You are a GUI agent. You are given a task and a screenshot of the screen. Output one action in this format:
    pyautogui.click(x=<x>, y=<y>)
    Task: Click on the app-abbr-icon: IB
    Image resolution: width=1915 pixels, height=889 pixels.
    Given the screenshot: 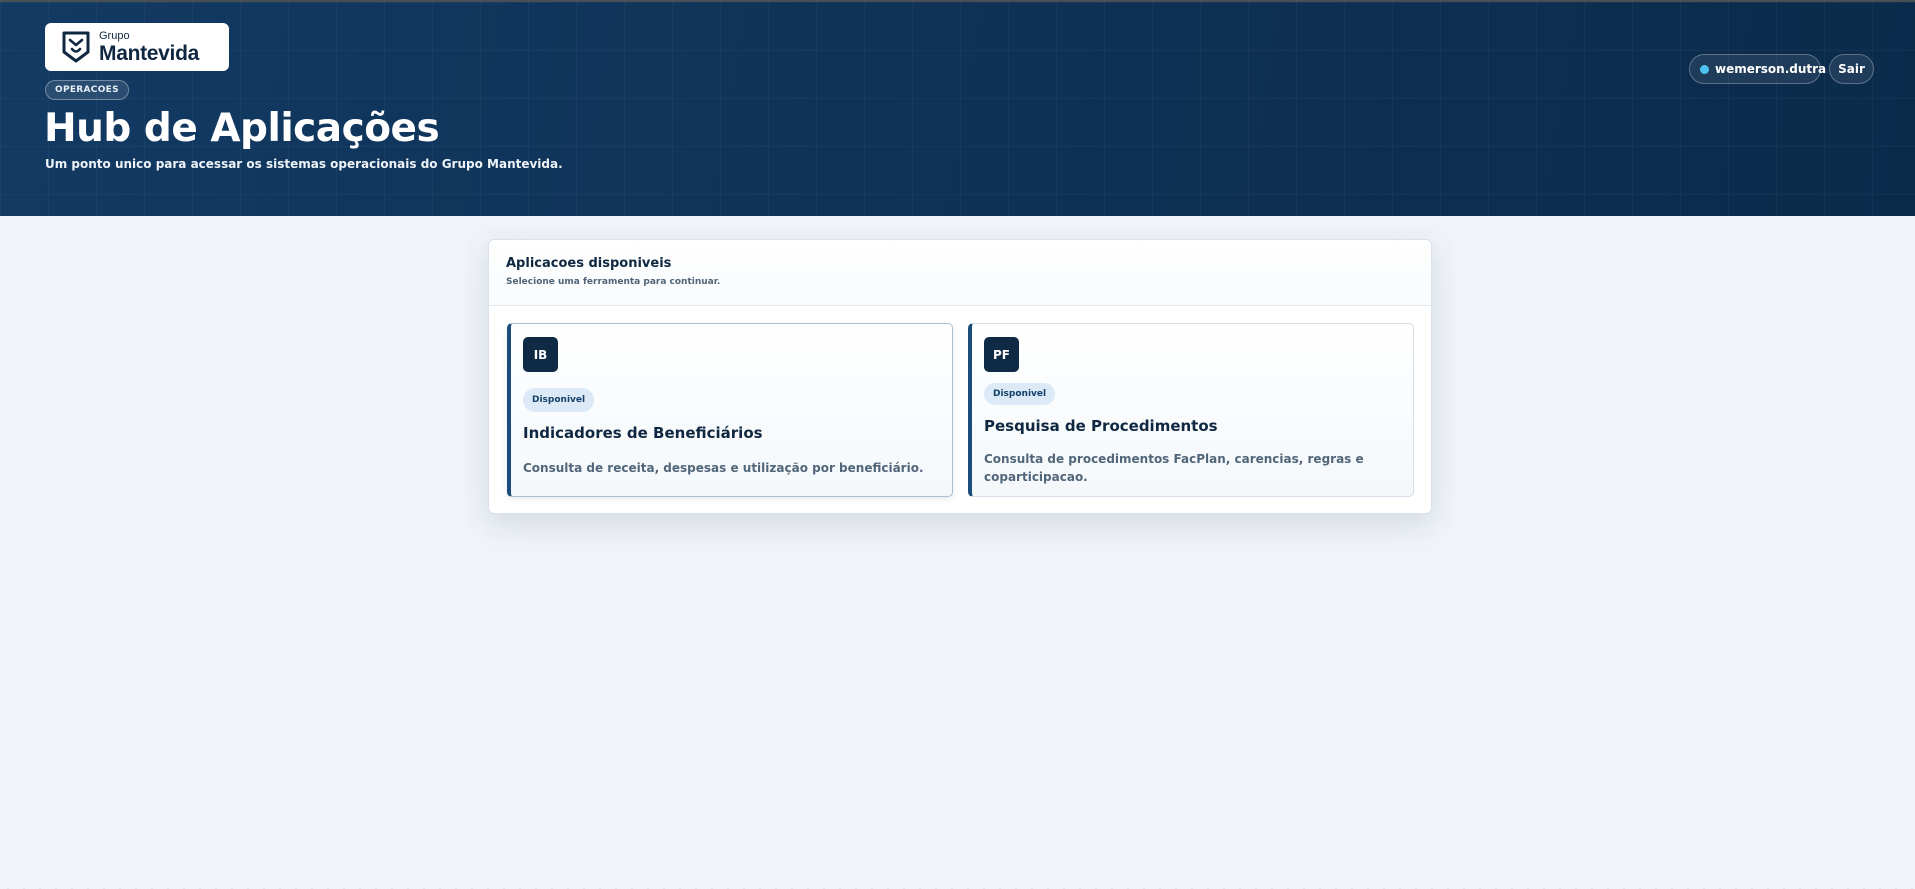 What is the action you would take?
    pyautogui.click(x=540, y=354)
    